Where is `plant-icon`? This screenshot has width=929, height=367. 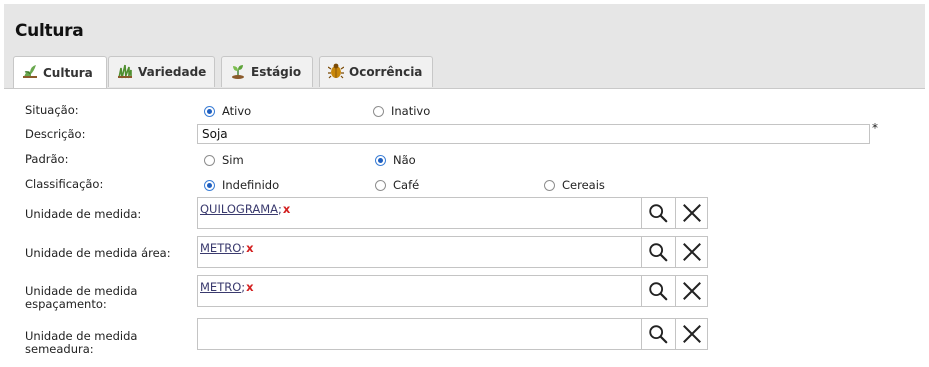
plant-icon is located at coordinates (30, 72).